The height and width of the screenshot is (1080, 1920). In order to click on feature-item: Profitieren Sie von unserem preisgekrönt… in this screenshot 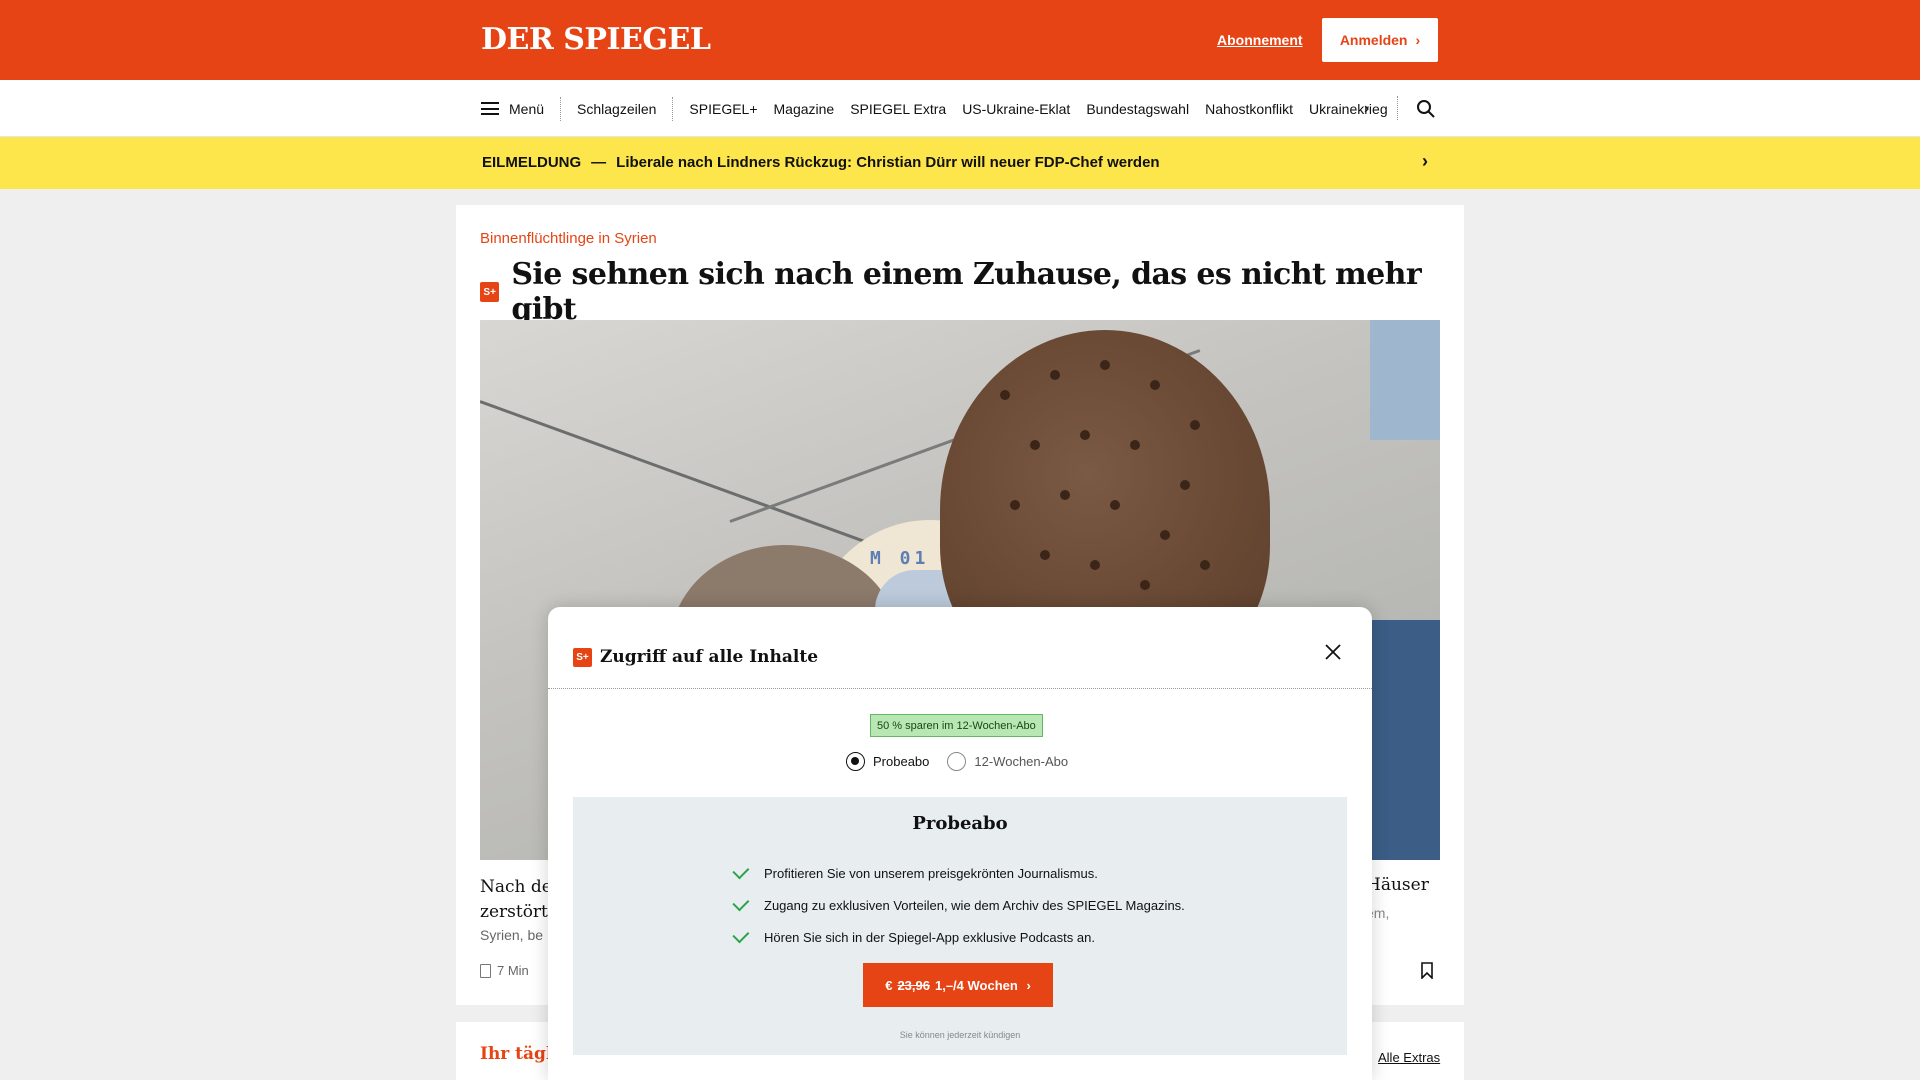, I will do `click(958, 873)`.